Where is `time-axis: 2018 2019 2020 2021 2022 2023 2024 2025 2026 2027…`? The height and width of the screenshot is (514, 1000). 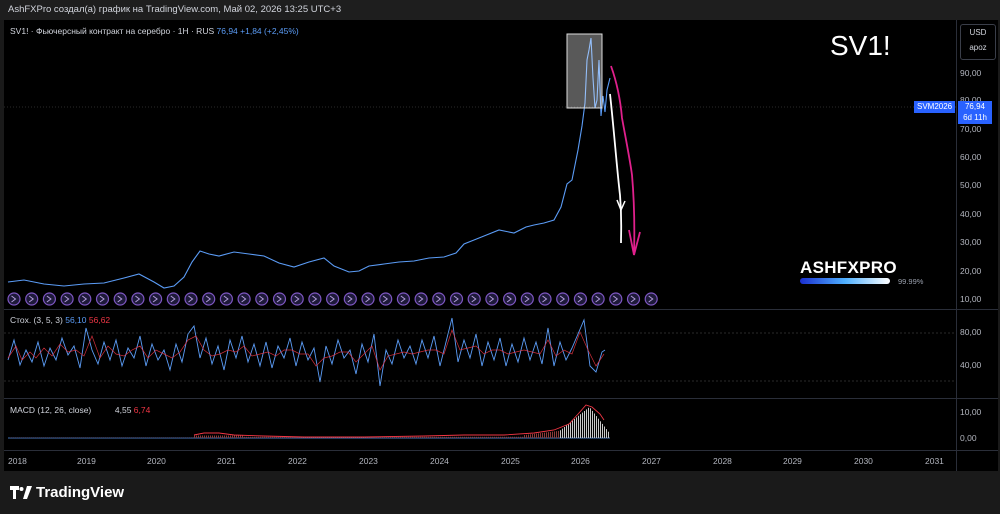 time-axis: 2018 2019 2020 2021 2022 2023 2024 2025 2026 2027… is located at coordinates (480, 461).